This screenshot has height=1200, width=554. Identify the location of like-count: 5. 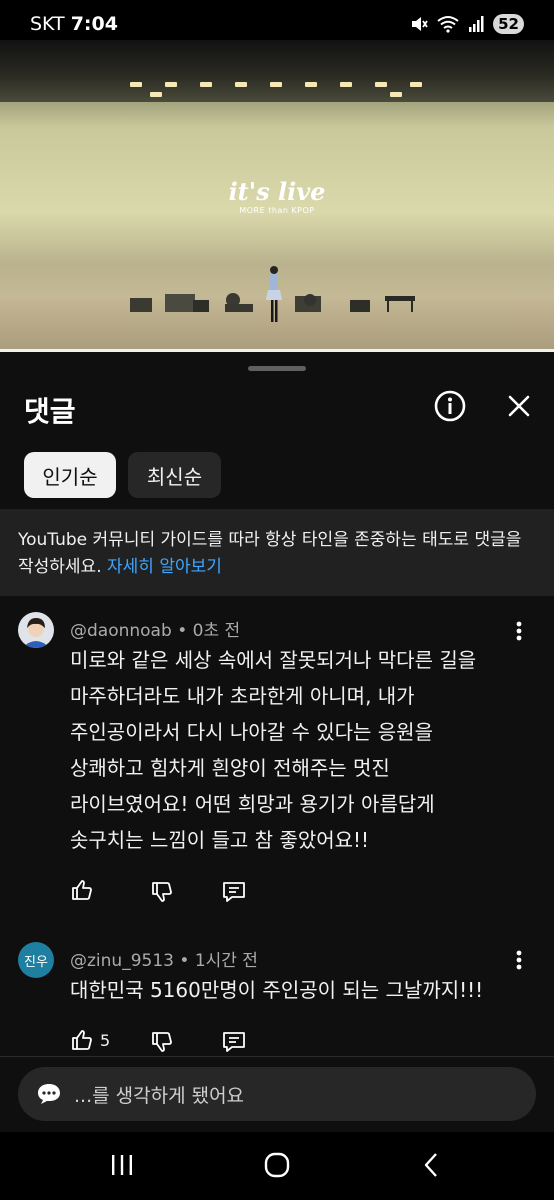
(105, 1040).